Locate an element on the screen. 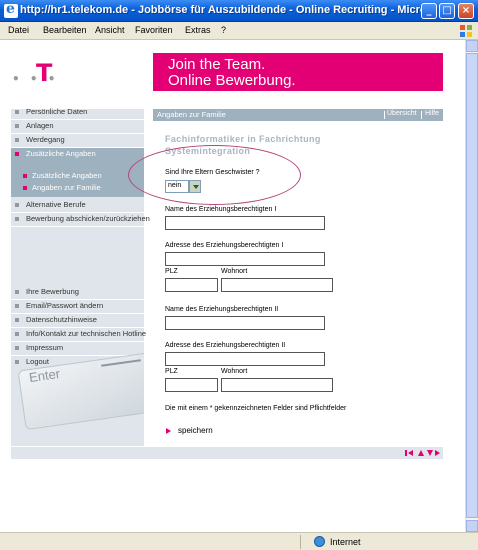 The height and width of the screenshot is (550, 478). siblings-question-label: Sind Ihre Eltern Geschwister ? is located at coordinates (212, 172).